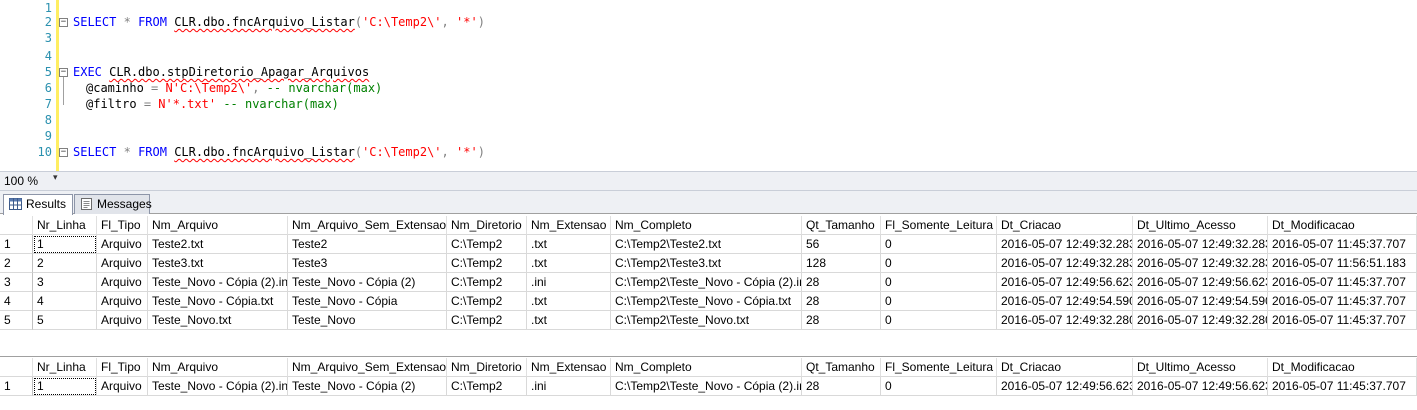 The height and width of the screenshot is (410, 1417). What do you see at coordinates (1065, 225) in the screenshot?
I see `column-header-dt-criacao: Dt_Criacao` at bounding box center [1065, 225].